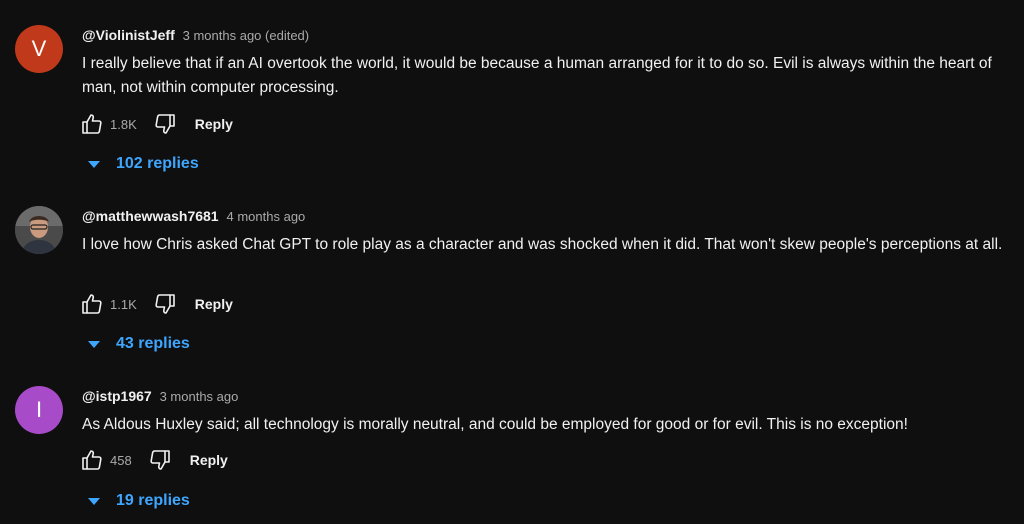  I want to click on comment-actions: 458 Reply, so click(153, 460).